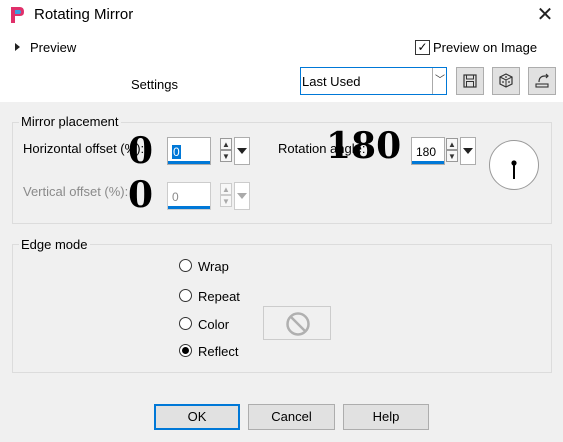  I want to click on horizontal-offset-mode-button, so click(242, 151).